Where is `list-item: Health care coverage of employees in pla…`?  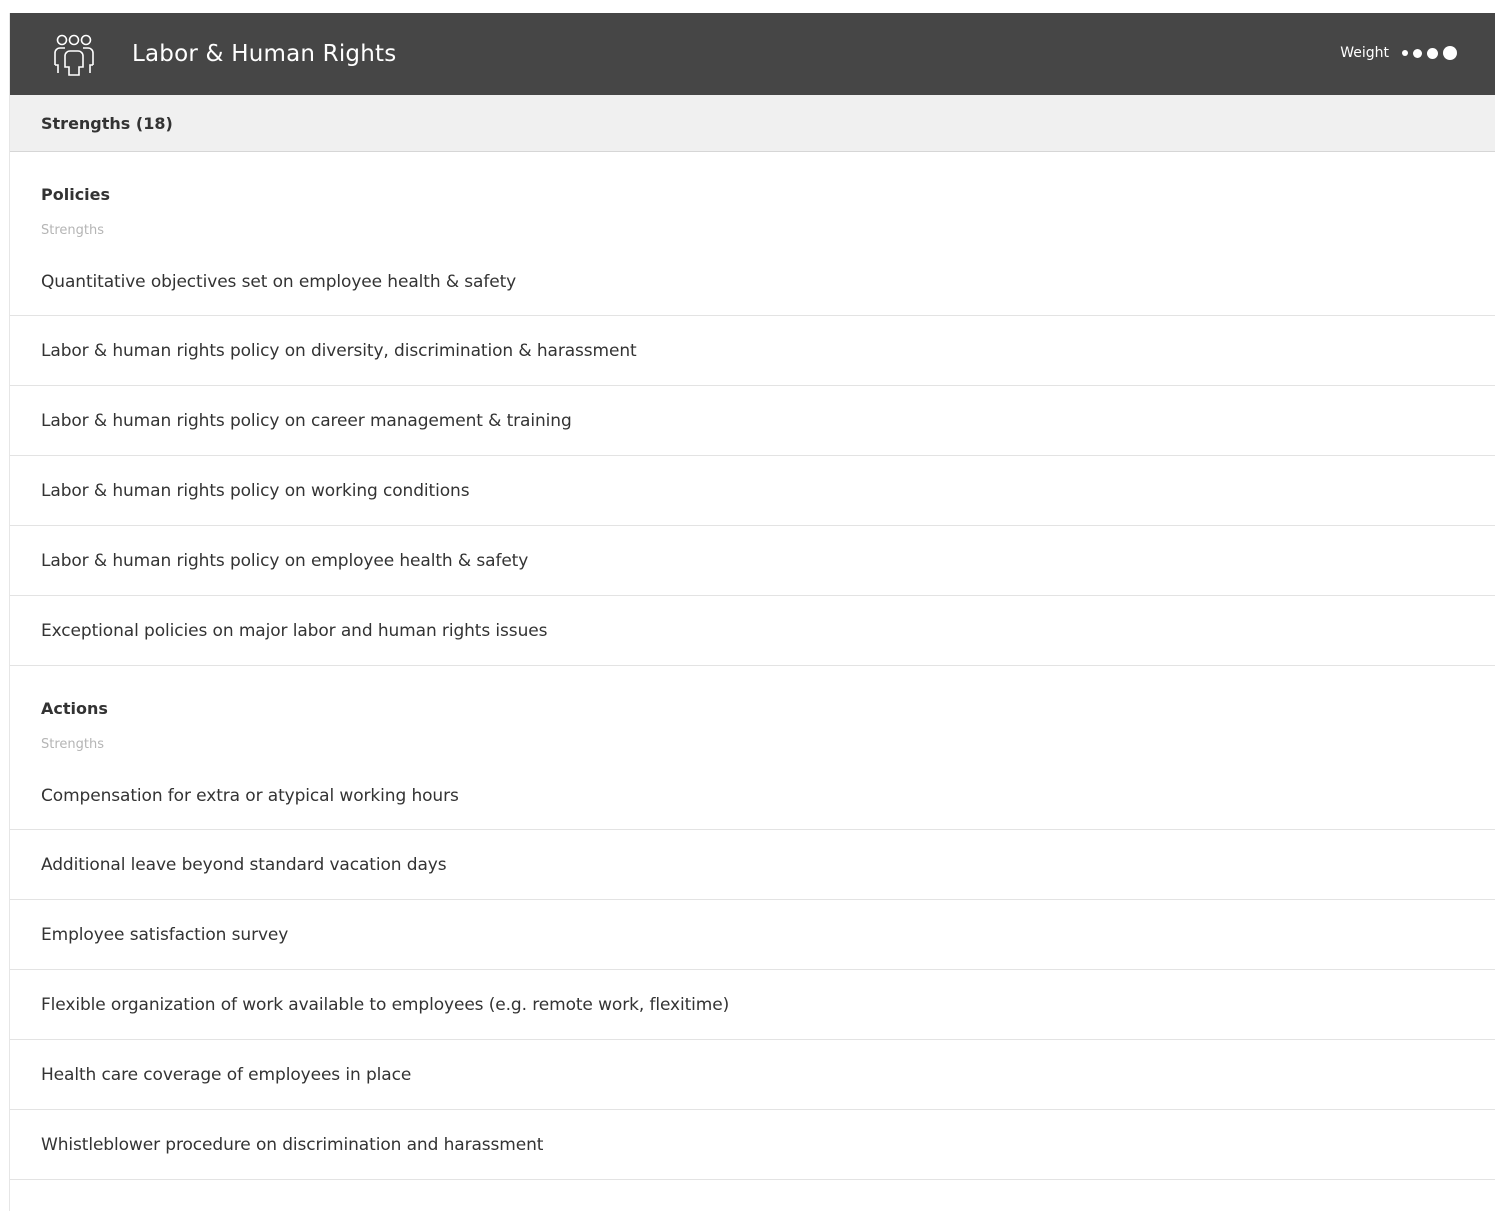
list-item: Health care coverage of employees in pla… is located at coordinates (752, 1075).